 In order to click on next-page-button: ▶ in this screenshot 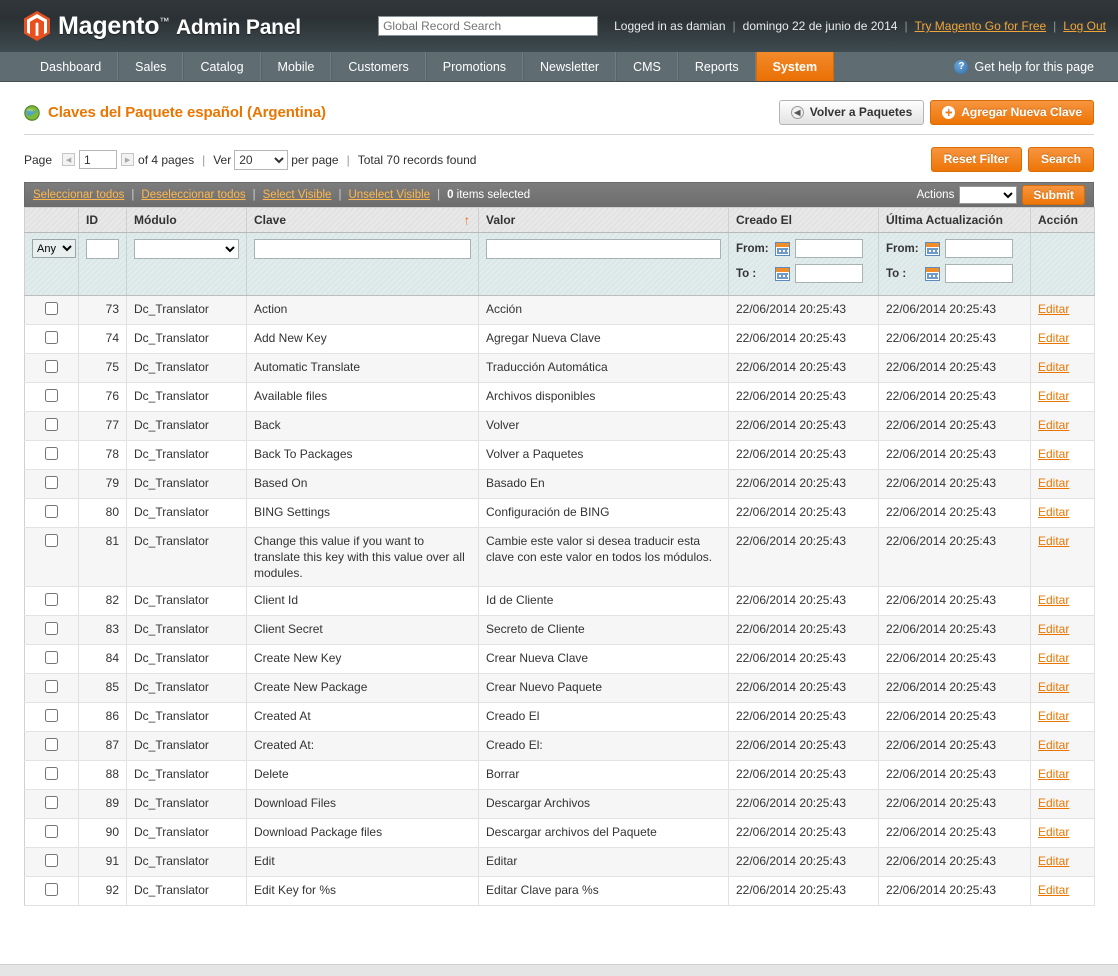, I will do `click(128, 159)`.